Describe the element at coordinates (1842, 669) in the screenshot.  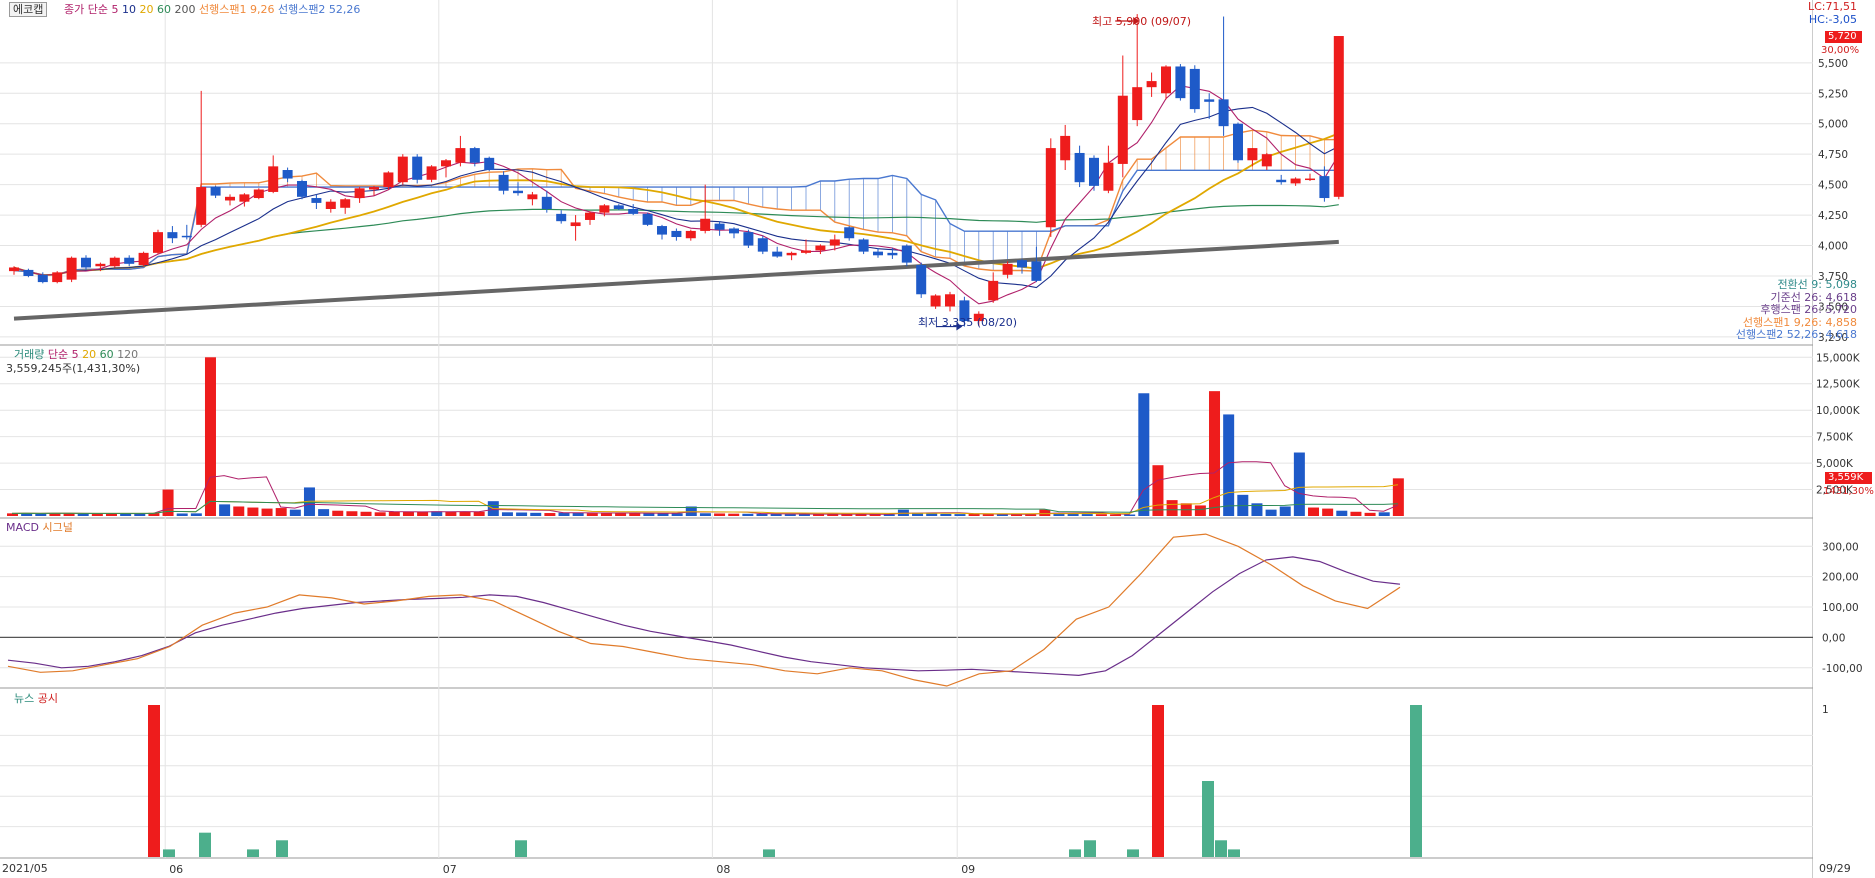
I see `macd-y-tick: -100,00` at that location.